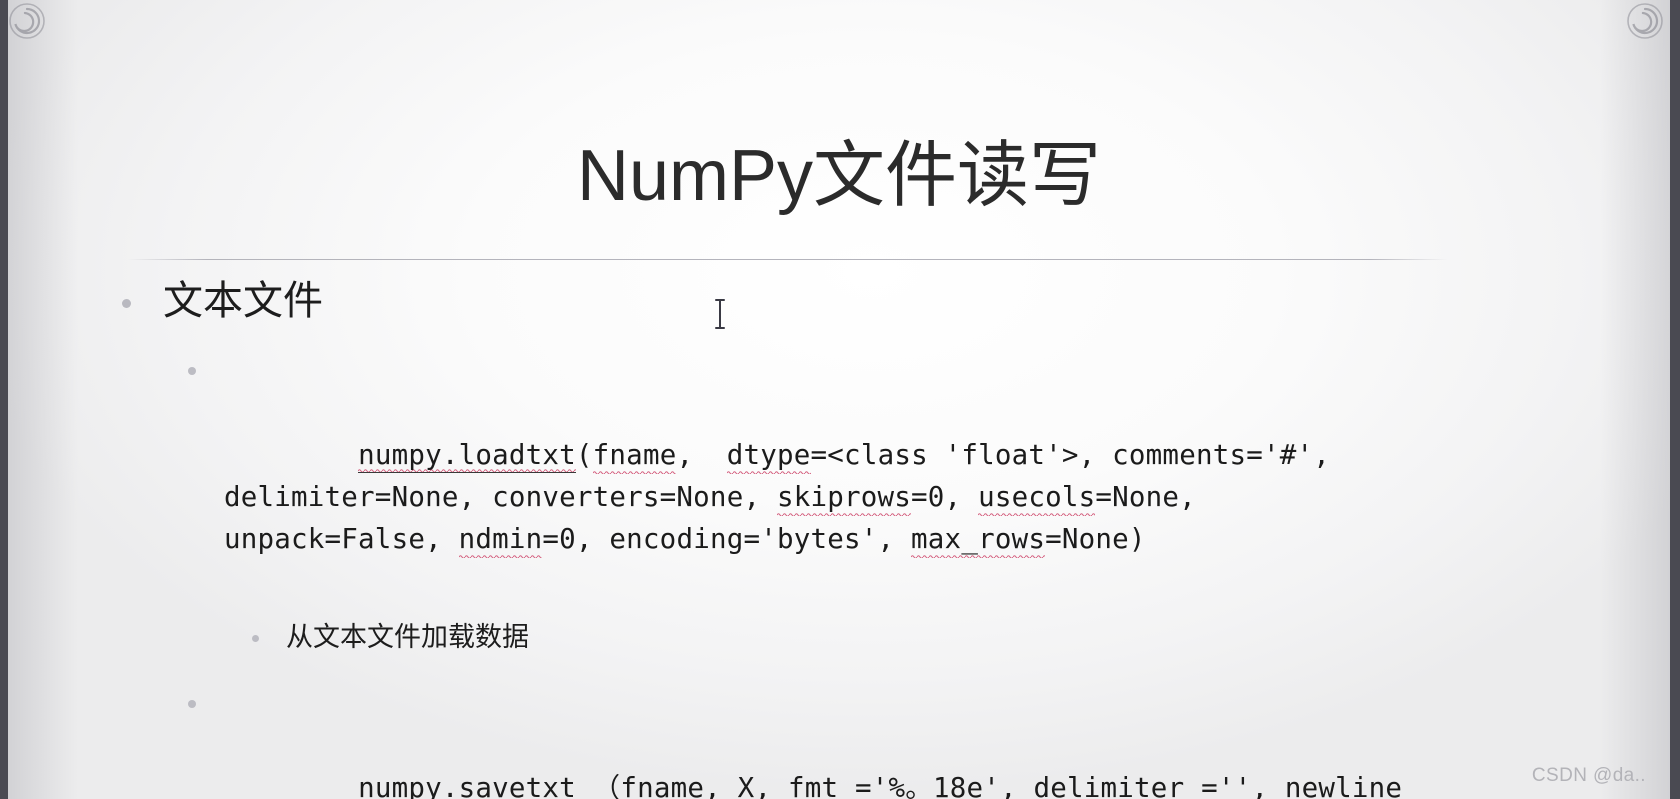  Describe the element at coordinates (4, 399) in the screenshot. I see `player-left-rail` at that location.